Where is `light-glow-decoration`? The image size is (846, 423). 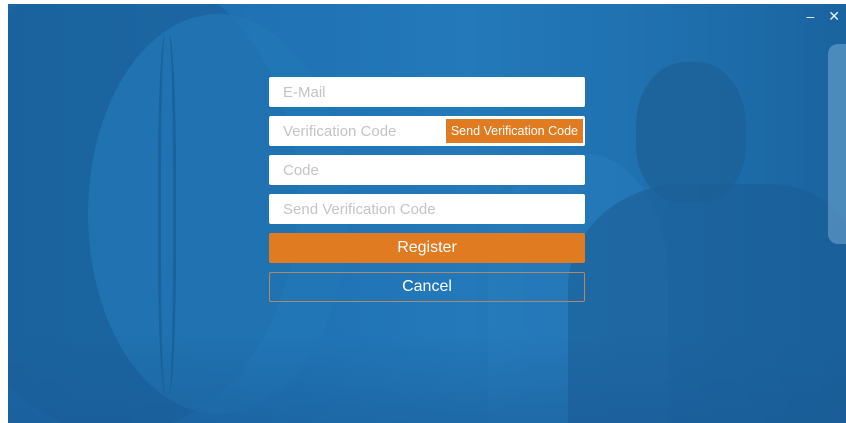
light-glow-decoration is located at coordinates (837, 144).